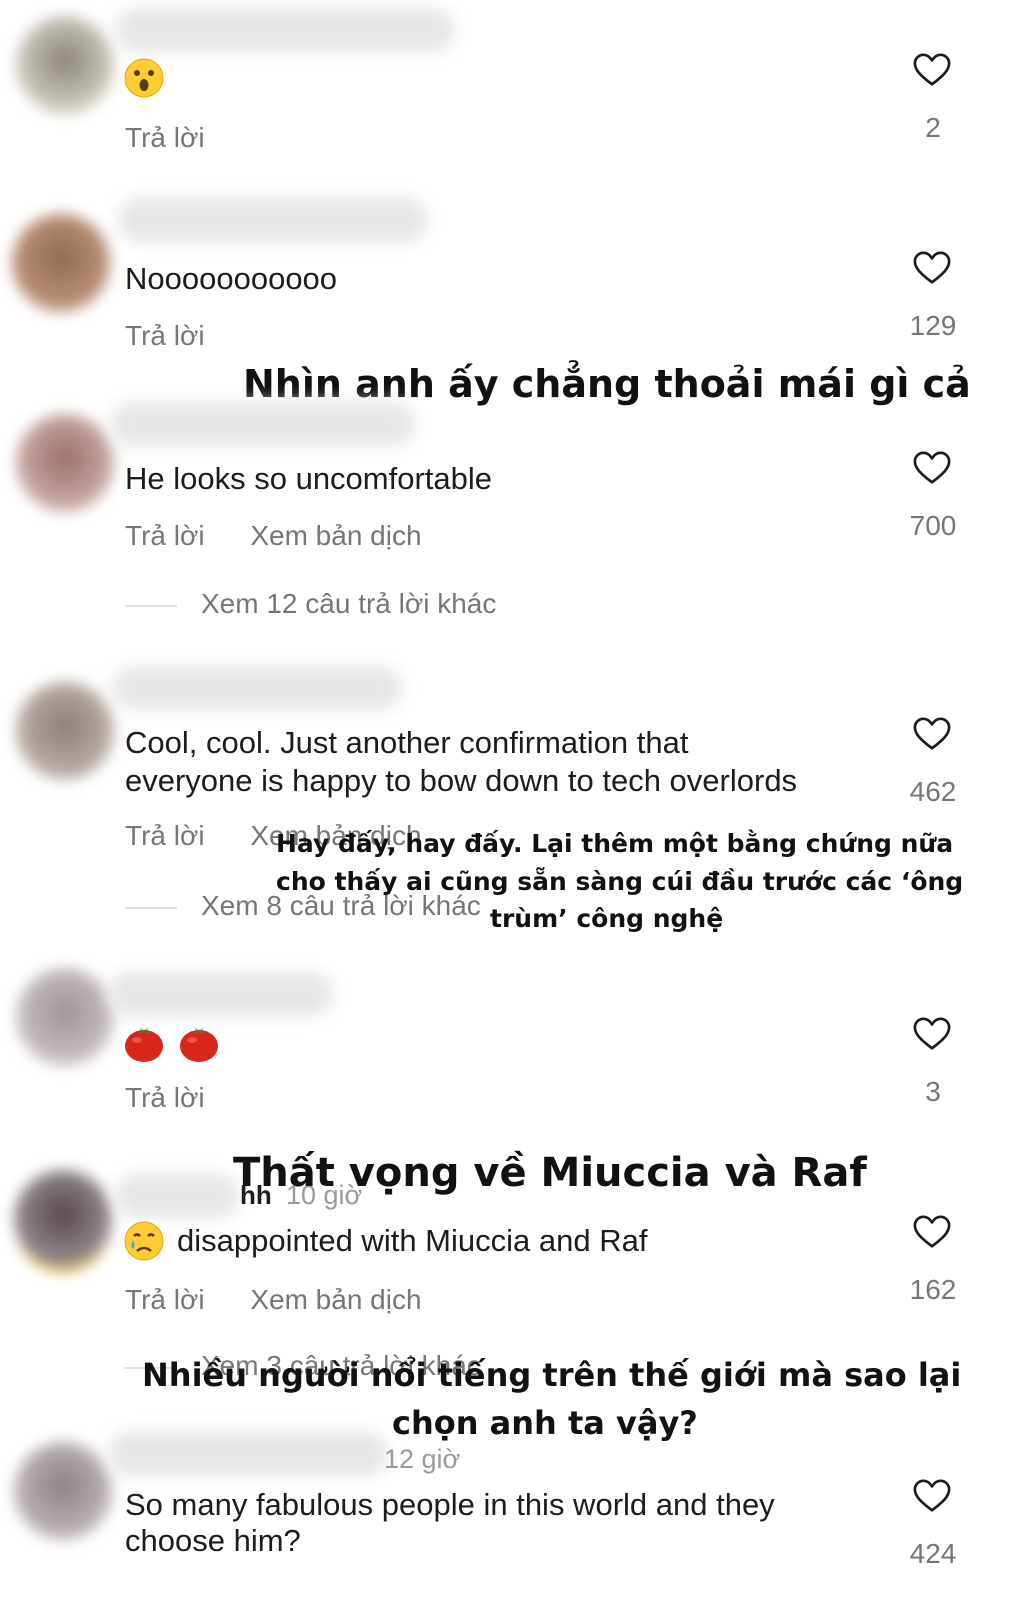 Image resolution: width=1020 pixels, height=1606 pixels. I want to click on crying-face-emoji, so click(144, 1241).